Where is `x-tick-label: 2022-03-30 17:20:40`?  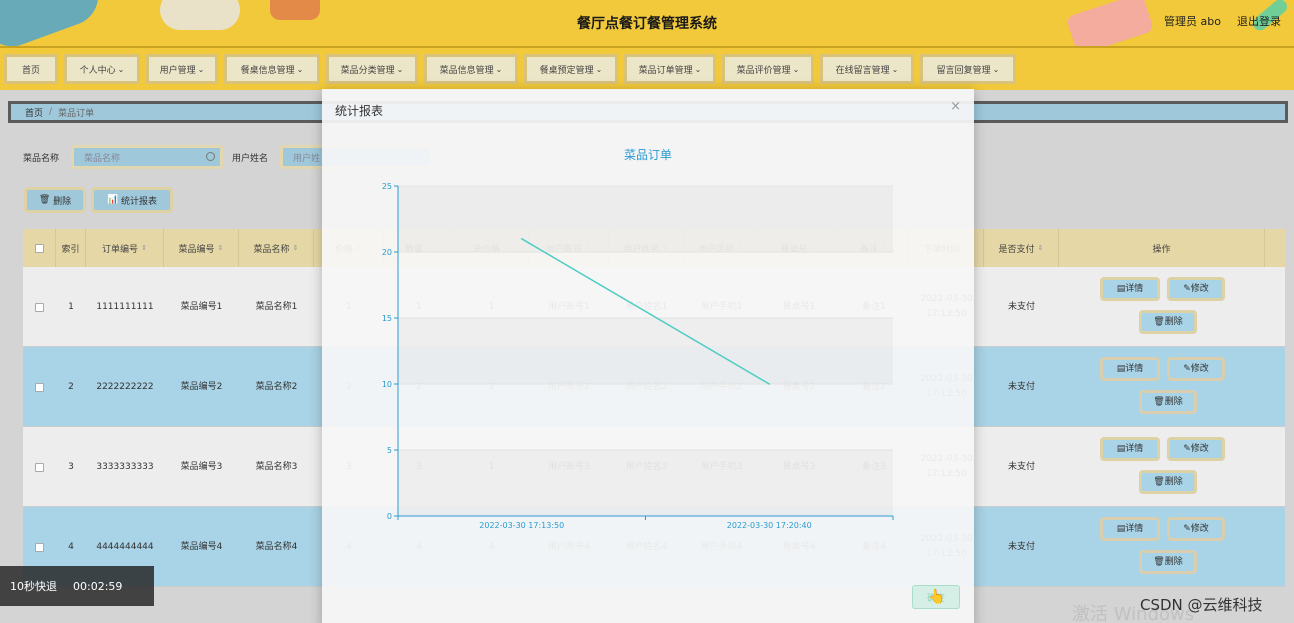 x-tick-label: 2022-03-30 17:20:40 is located at coordinates (769, 525).